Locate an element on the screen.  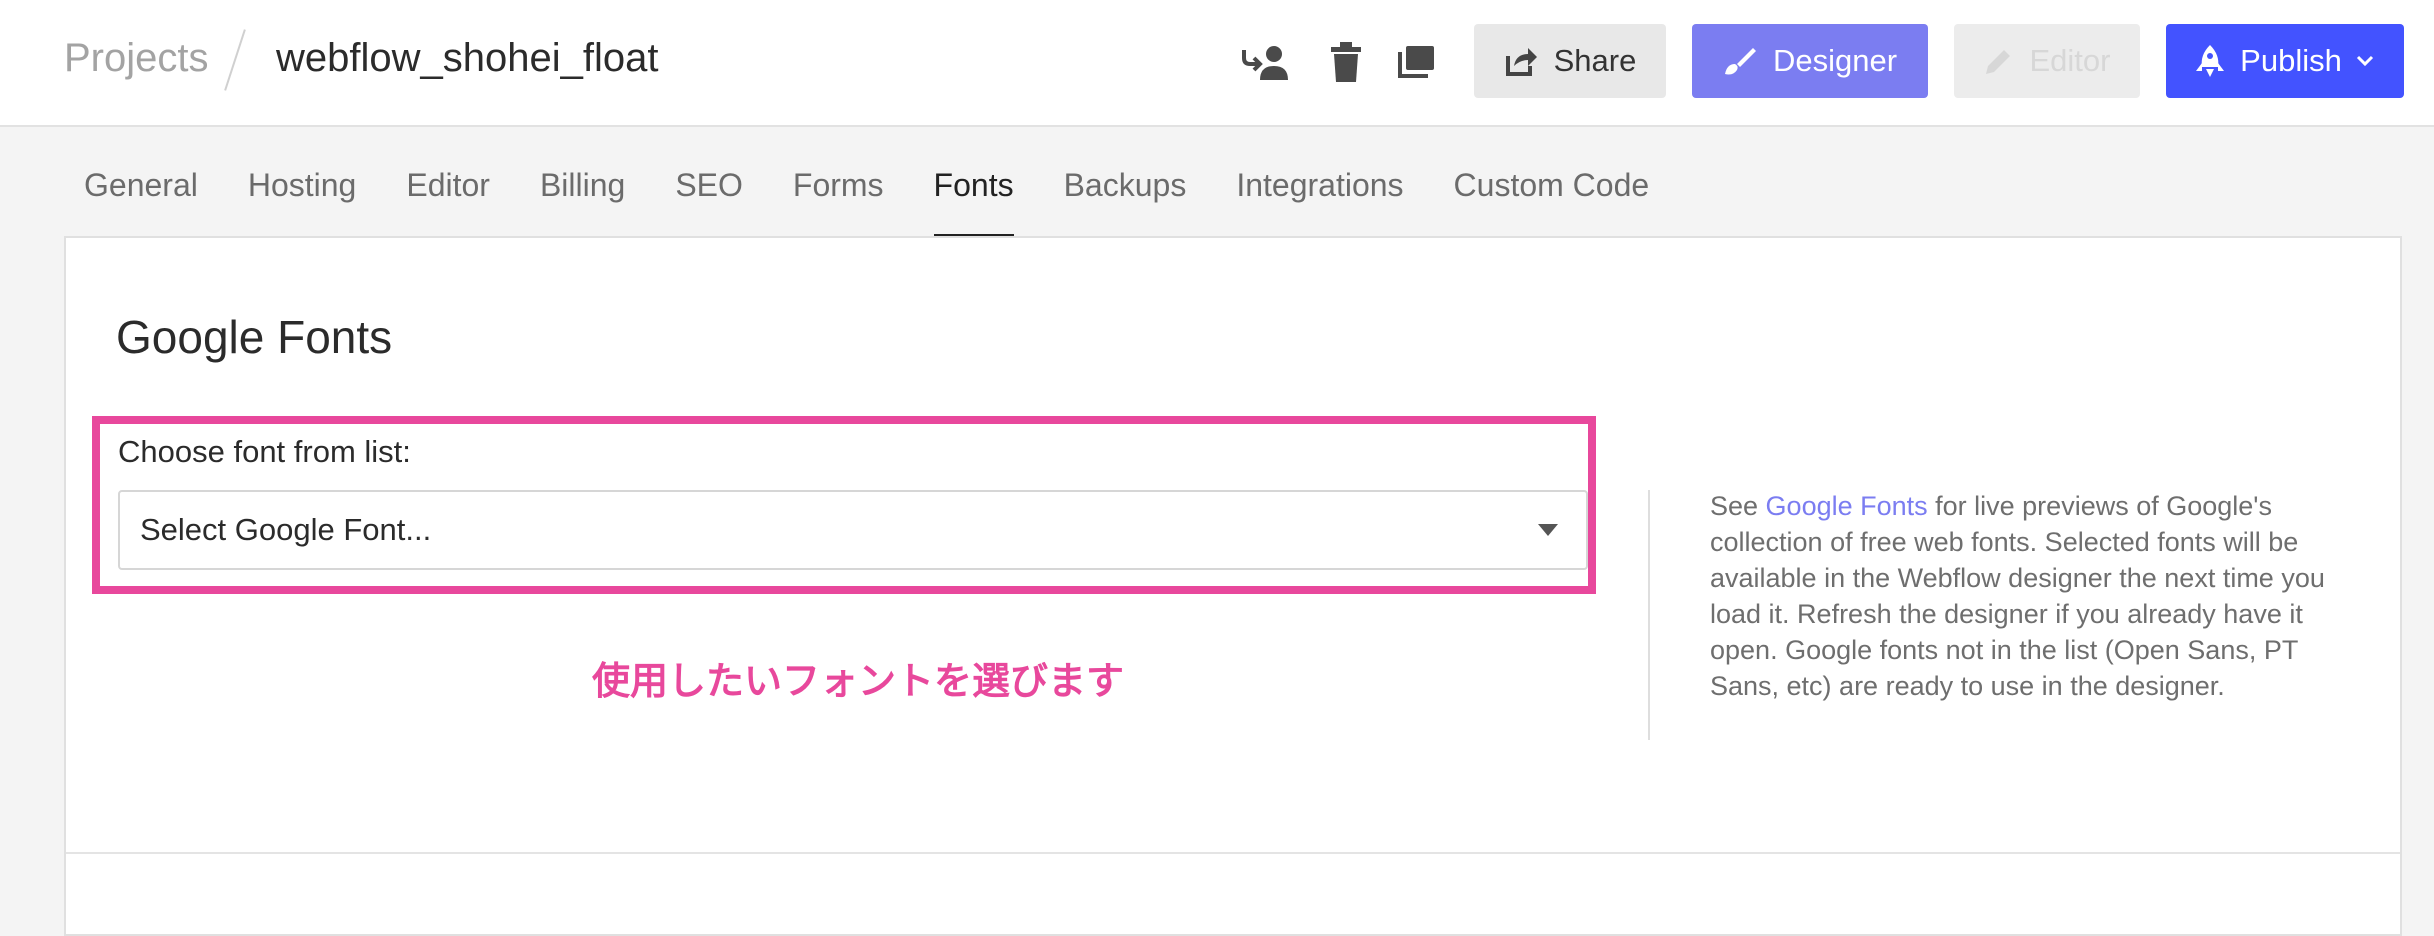
section-title: Google Fonts is located at coordinates (254, 337).